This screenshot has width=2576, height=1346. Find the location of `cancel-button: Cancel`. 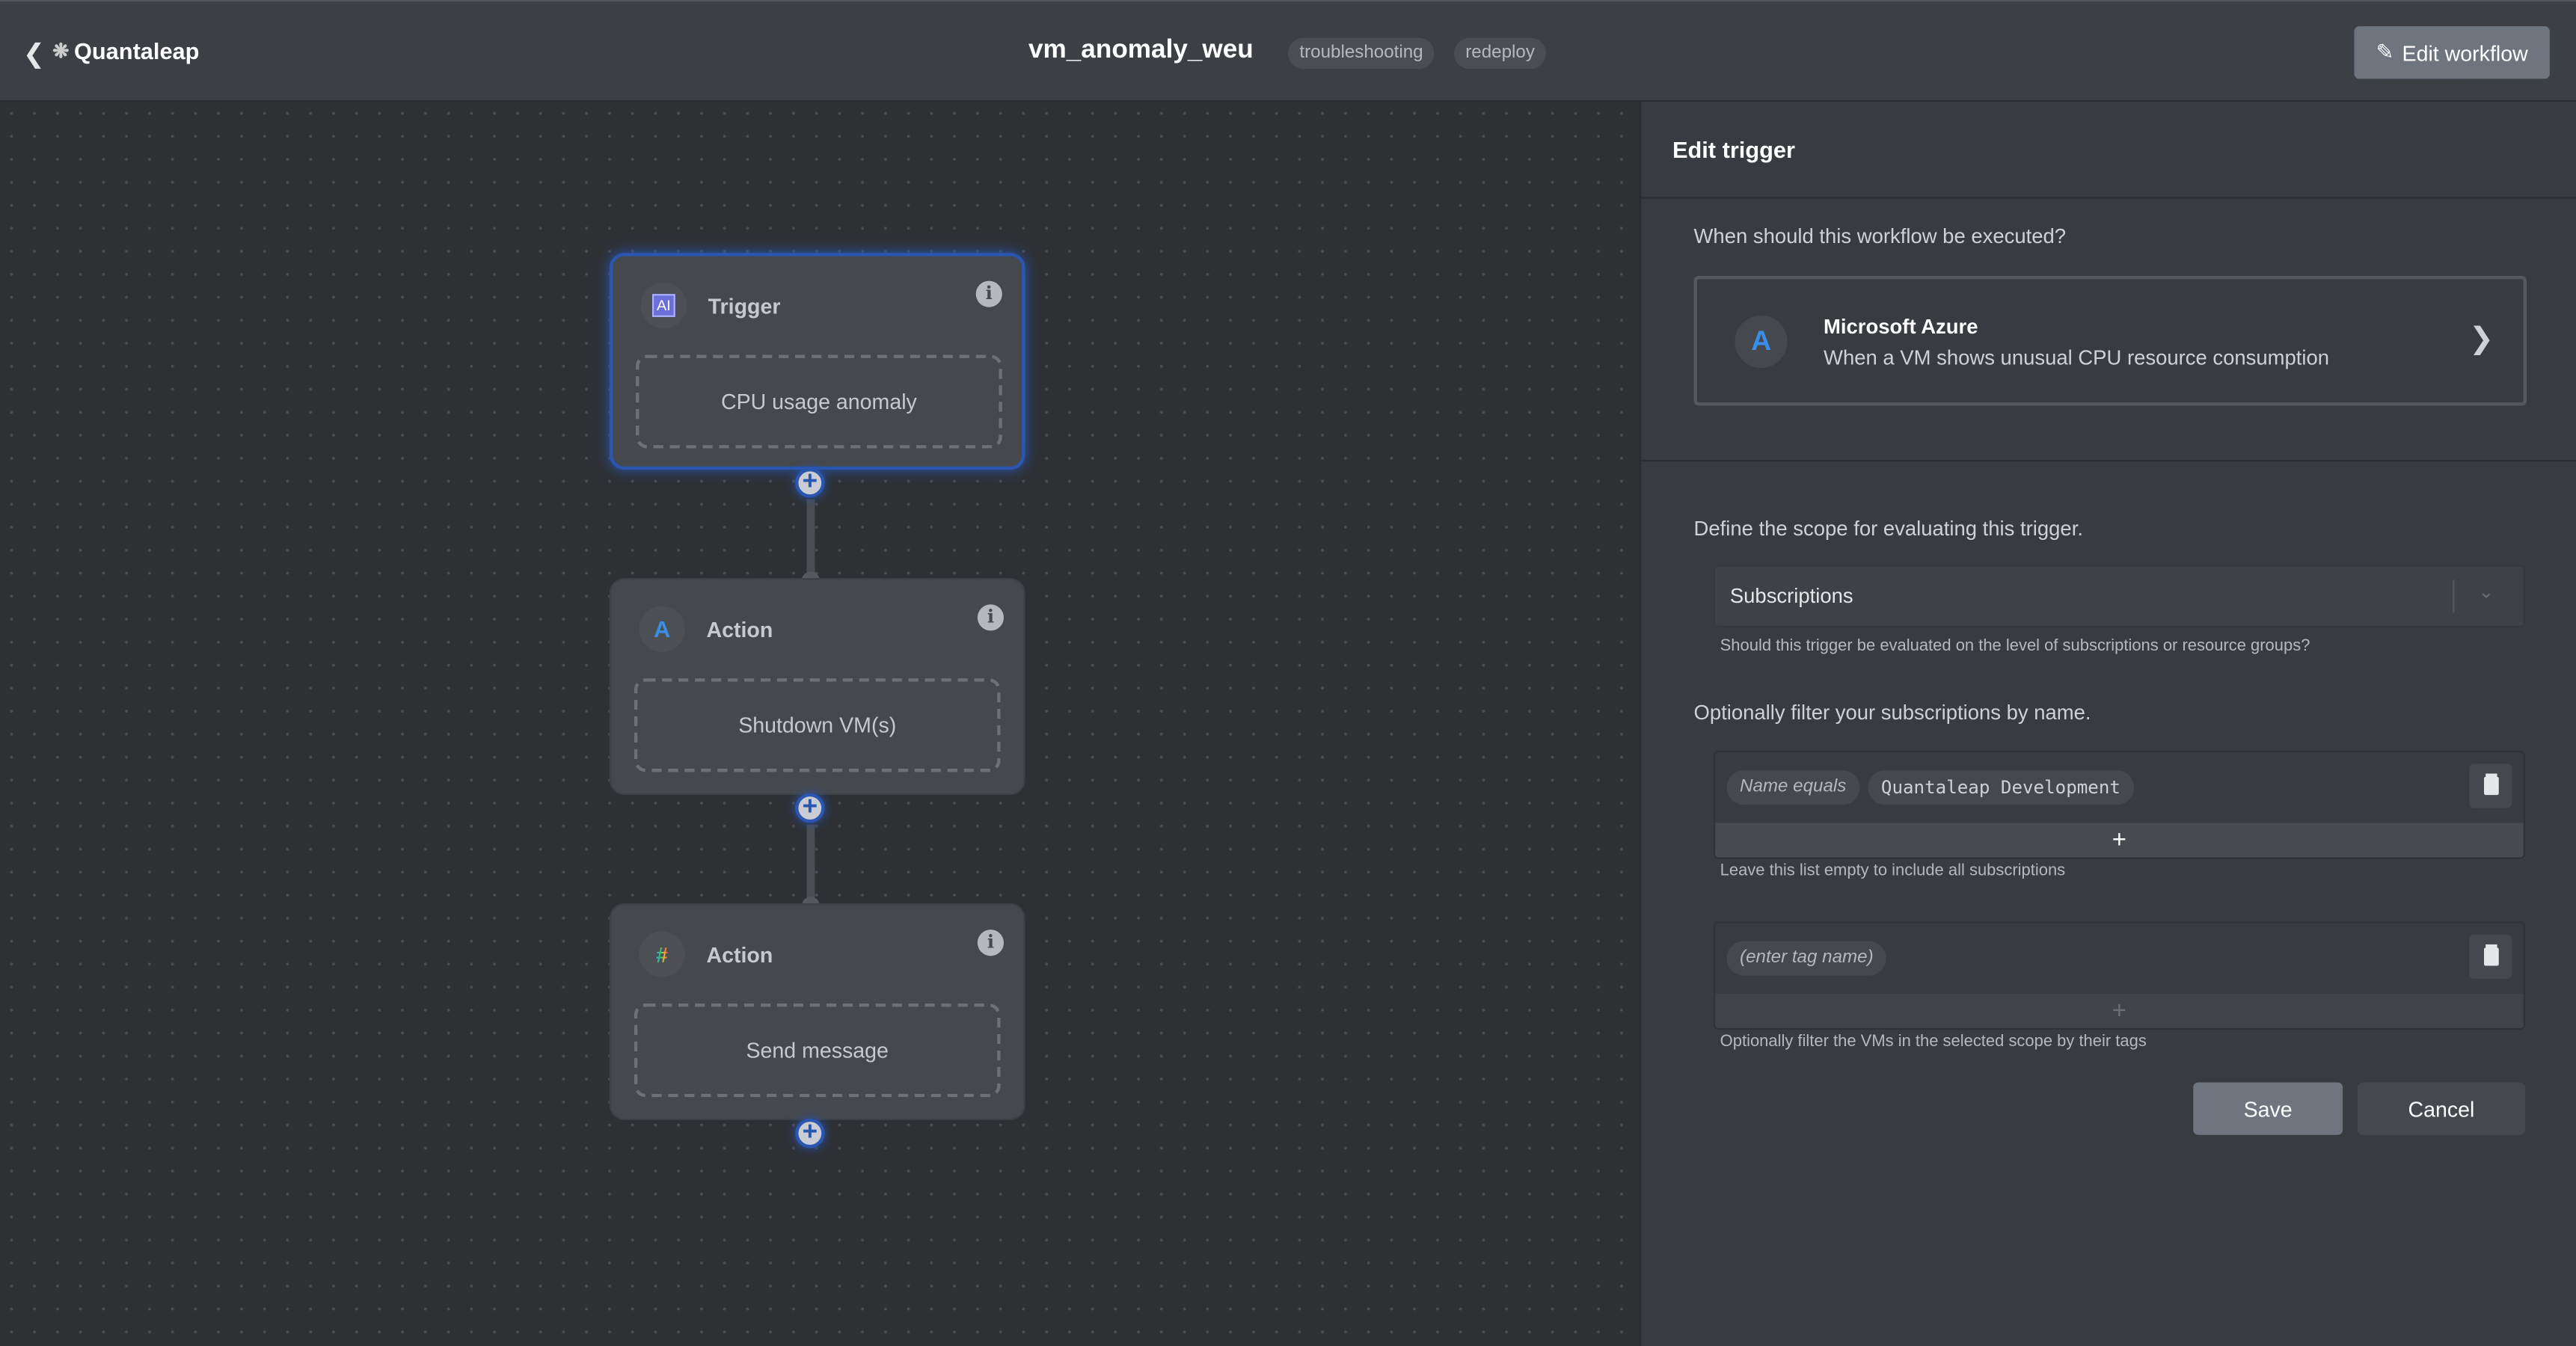

cancel-button: Cancel is located at coordinates (2441, 1108).